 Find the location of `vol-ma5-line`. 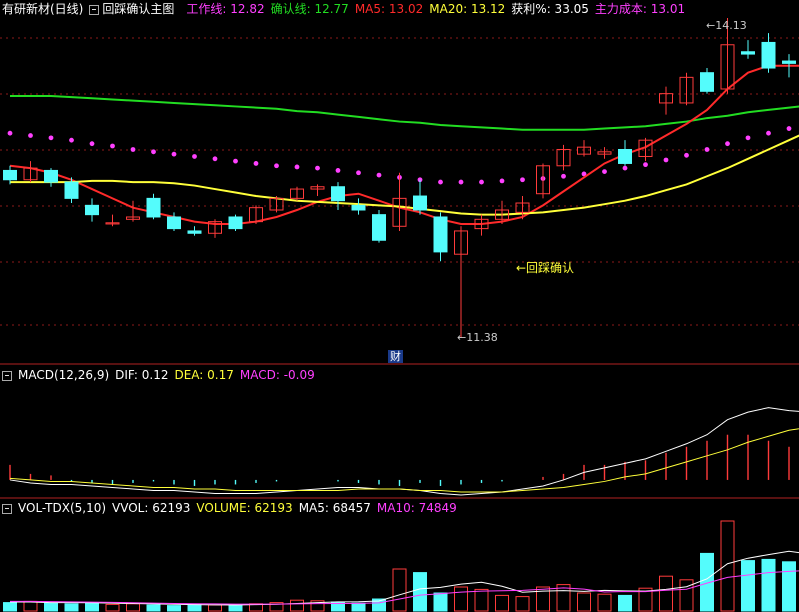

vol-ma5-line is located at coordinates (404, 578).